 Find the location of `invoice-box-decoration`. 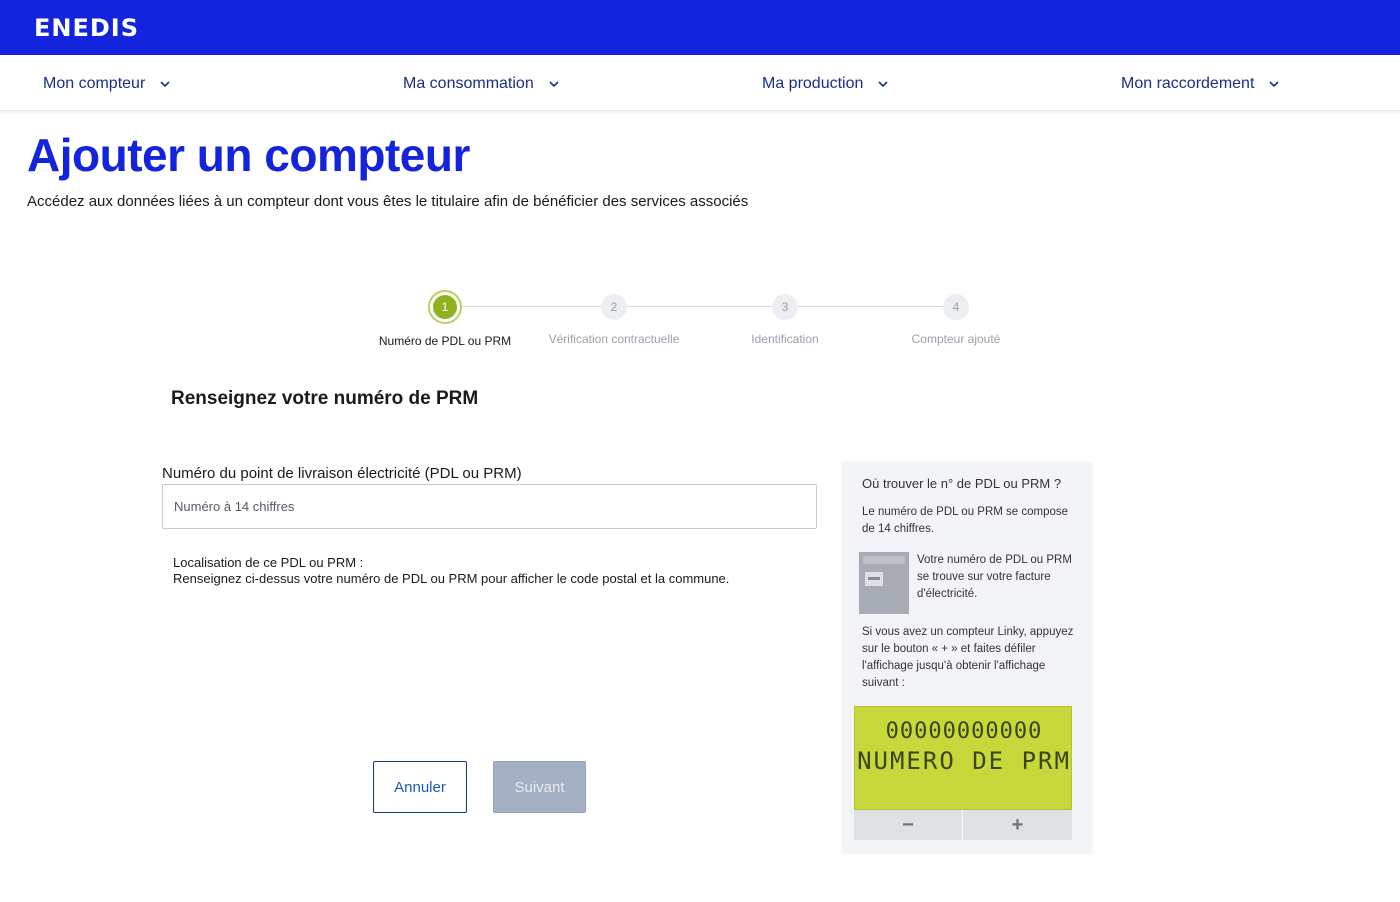

invoice-box-decoration is located at coordinates (874, 579).